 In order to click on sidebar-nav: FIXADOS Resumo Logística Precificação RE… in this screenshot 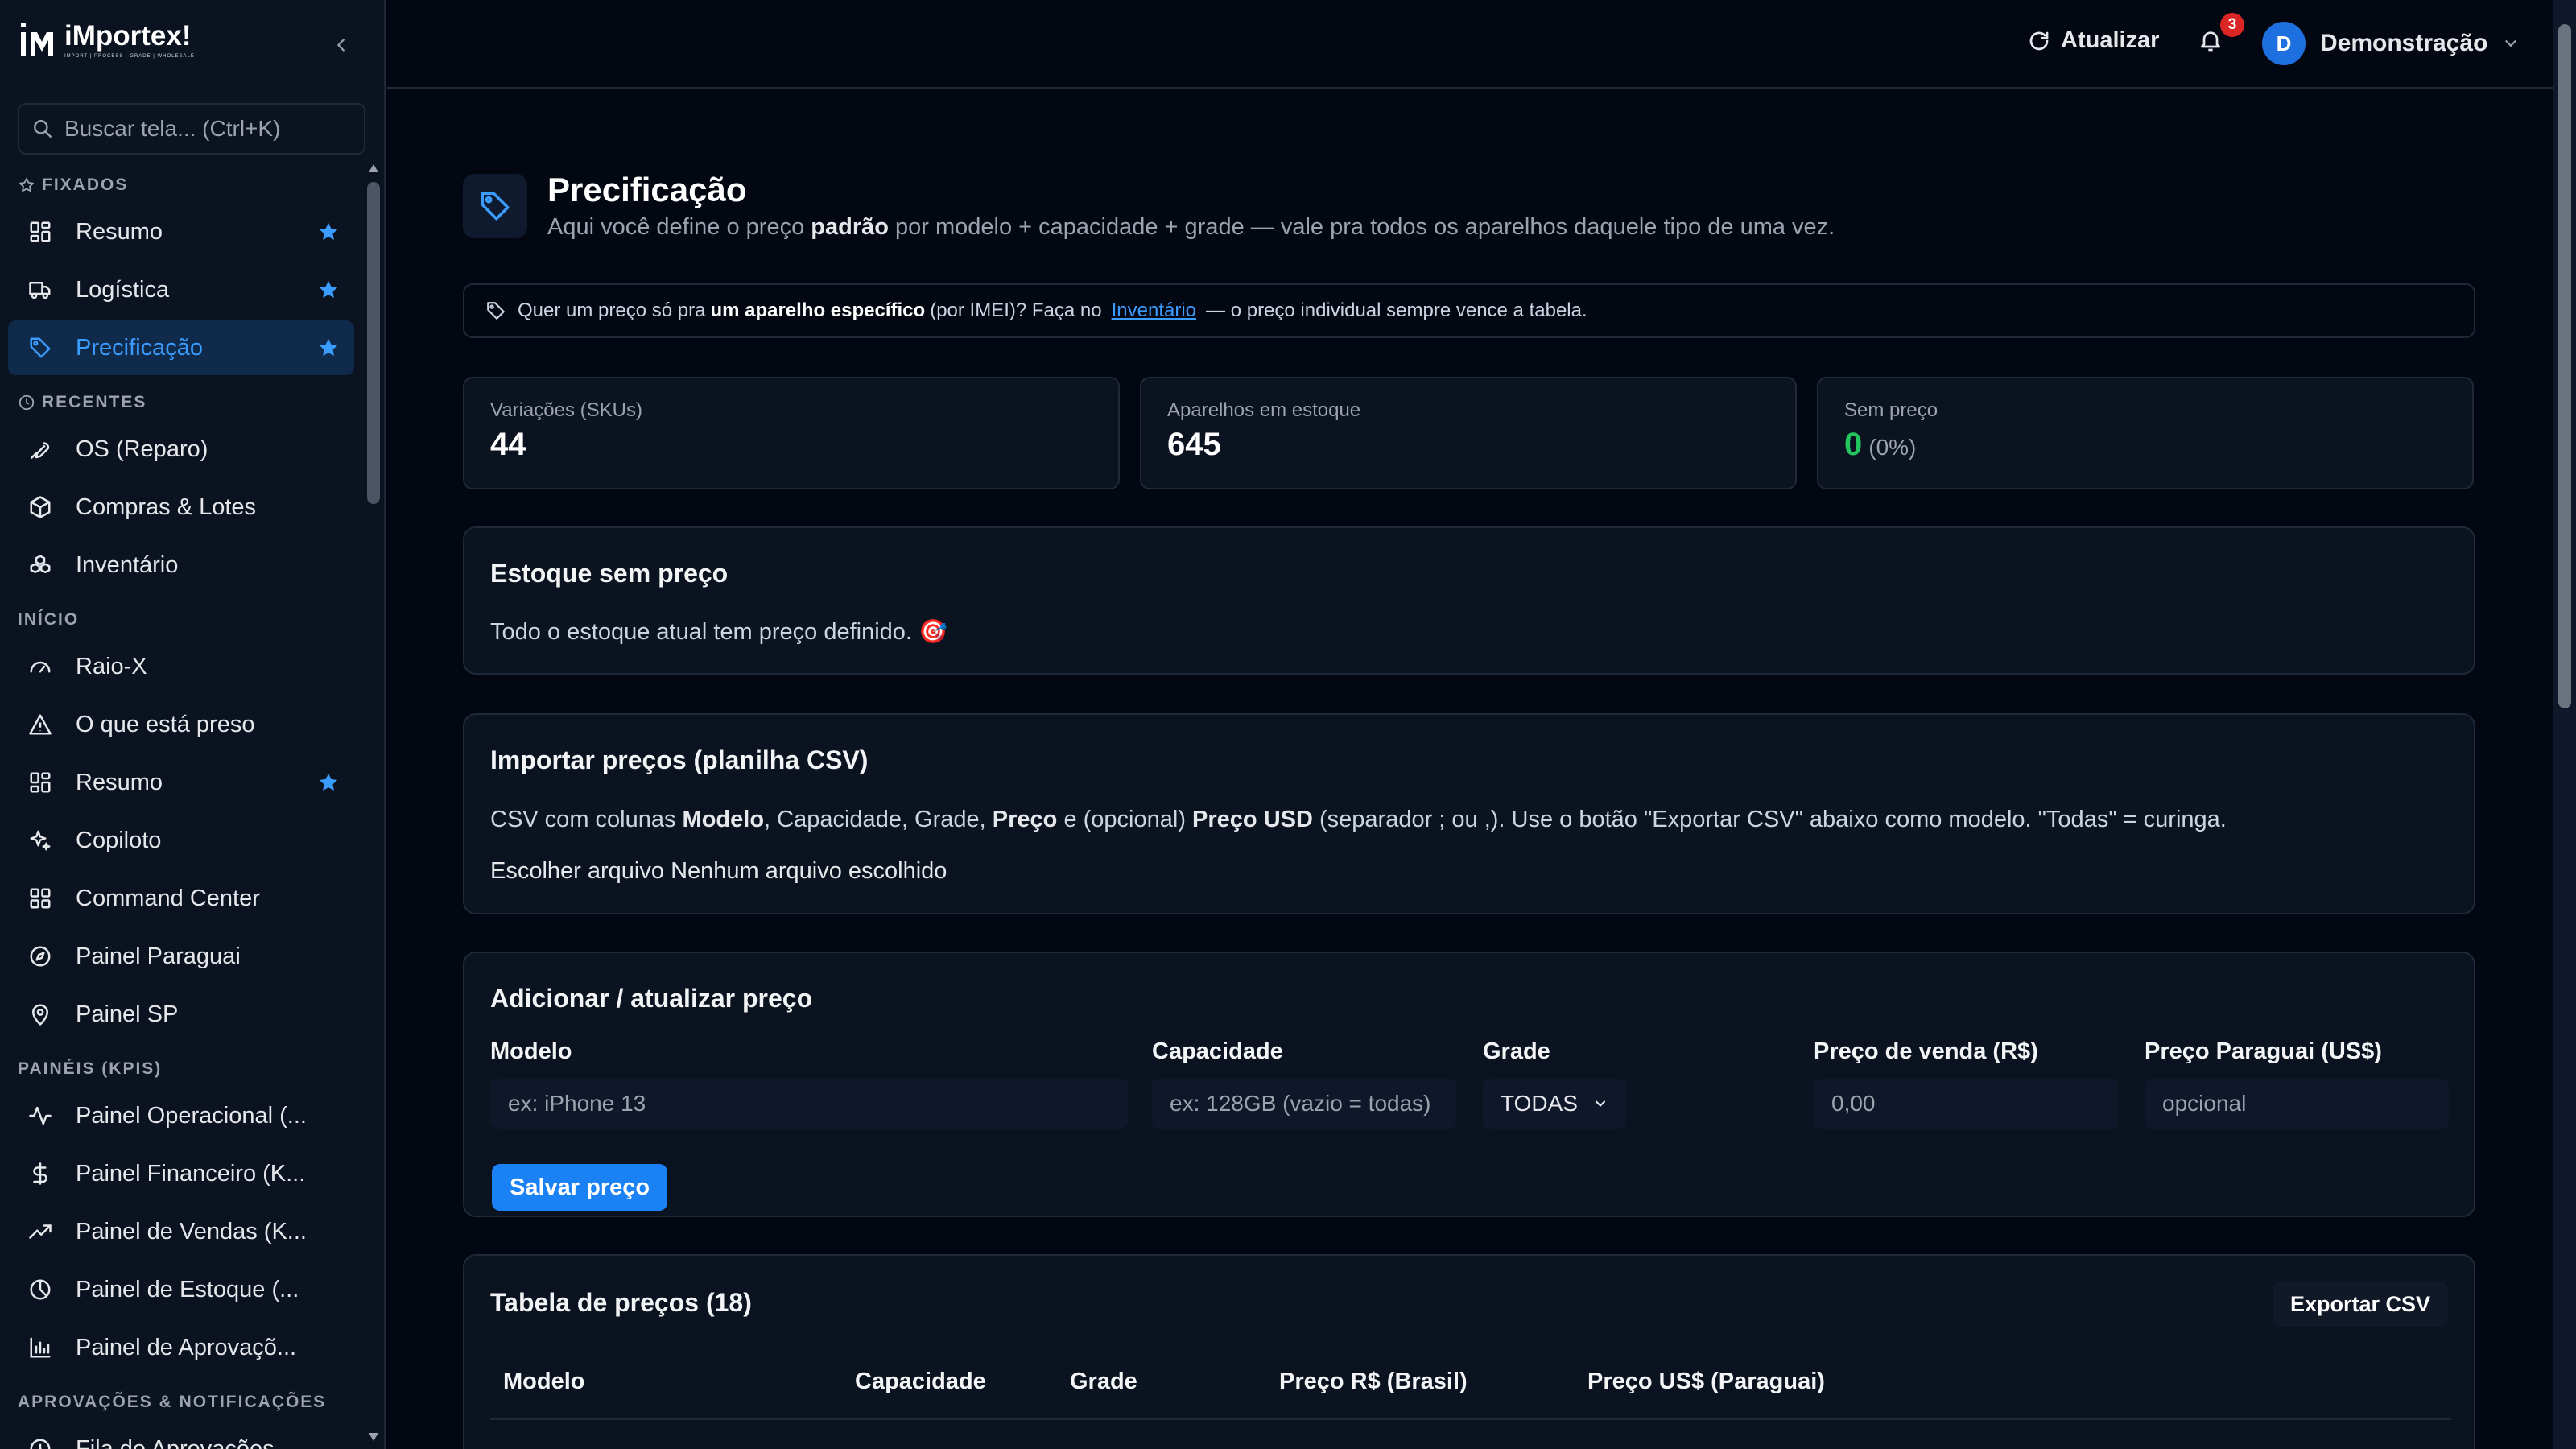, I will do `click(181, 803)`.